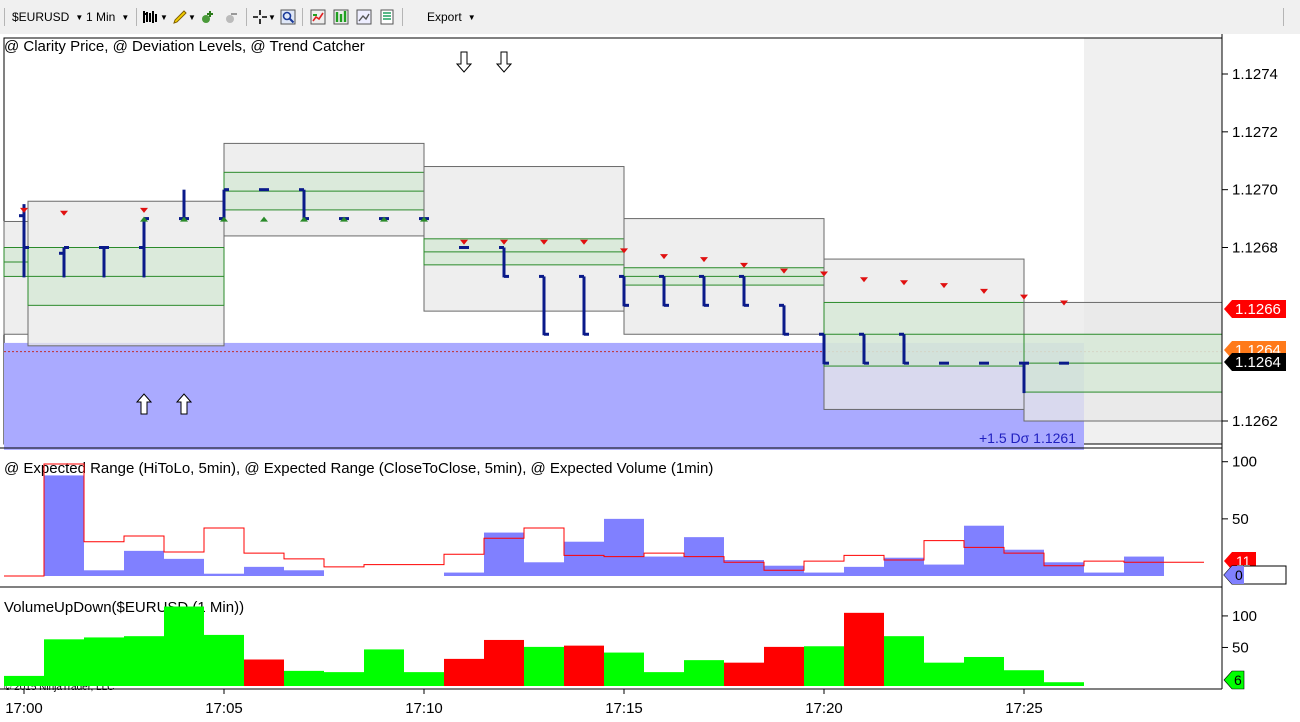 This screenshot has width=1300, height=722. What do you see at coordinates (451, 17) in the screenshot?
I see `export-menu: Export ▼` at bounding box center [451, 17].